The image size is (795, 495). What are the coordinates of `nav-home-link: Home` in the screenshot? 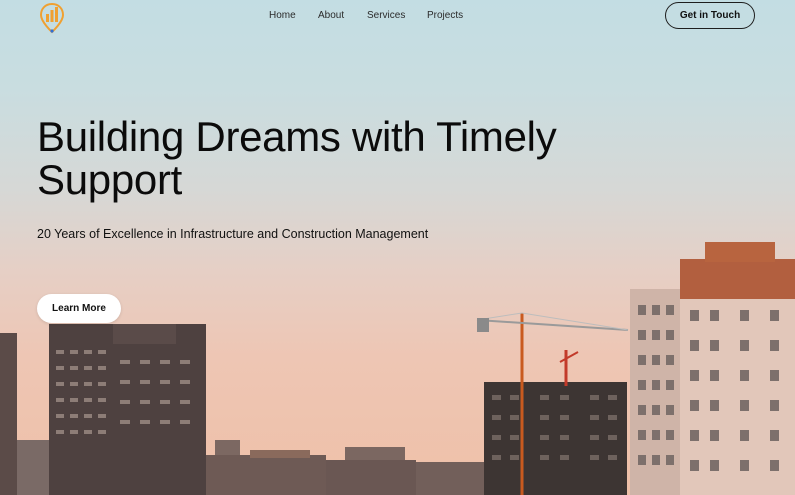 It's located at (282, 15).